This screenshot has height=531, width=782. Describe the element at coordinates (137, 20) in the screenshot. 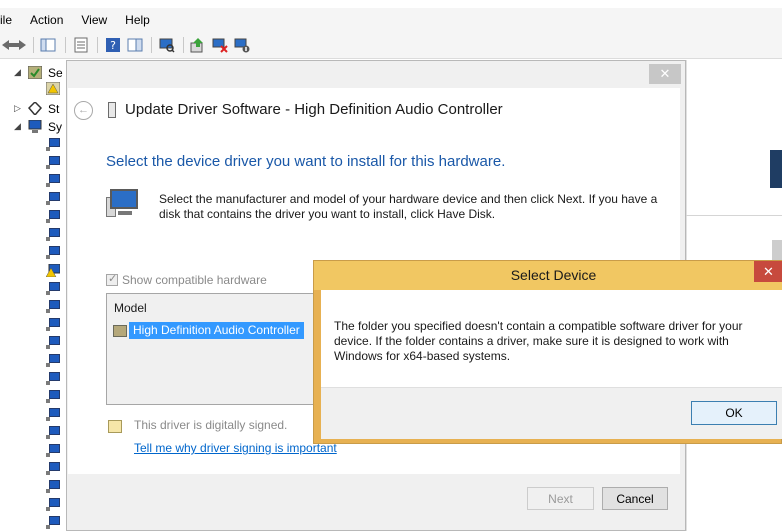

I see `menu-help: Help` at that location.